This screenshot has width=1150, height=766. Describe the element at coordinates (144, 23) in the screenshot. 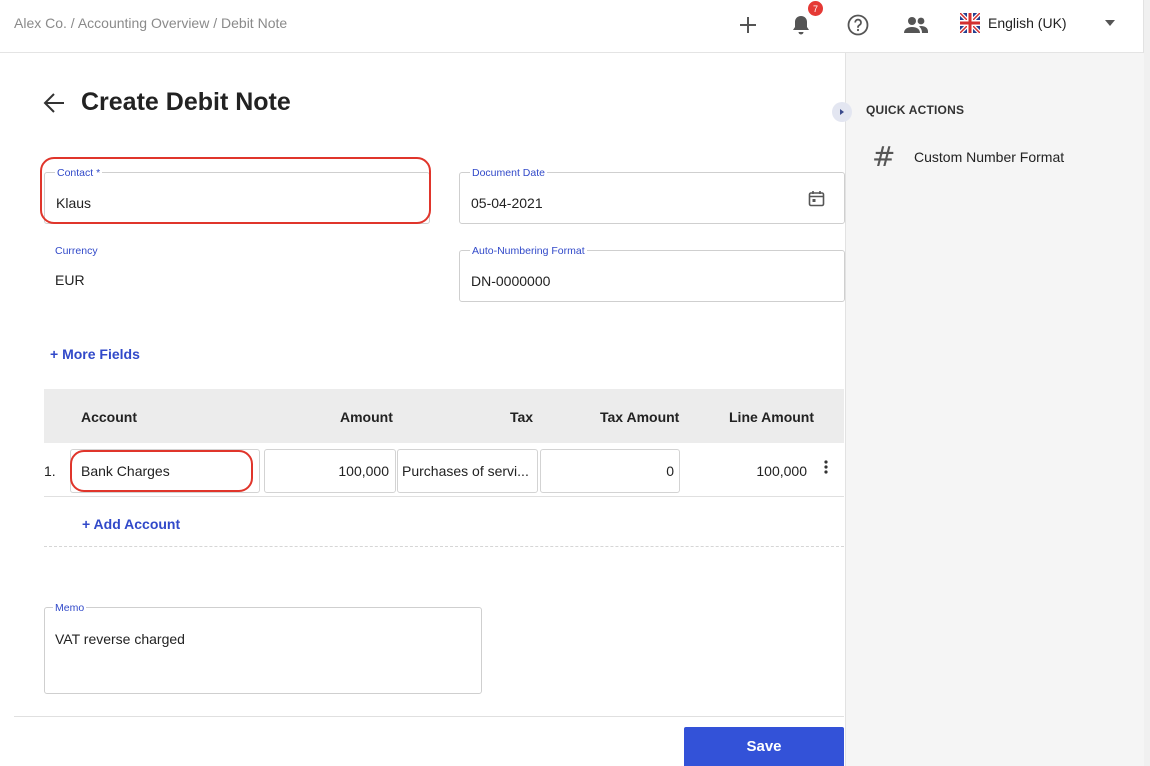

I see `breadcrumb-item-accounting-overview: Accounting Overview` at that location.